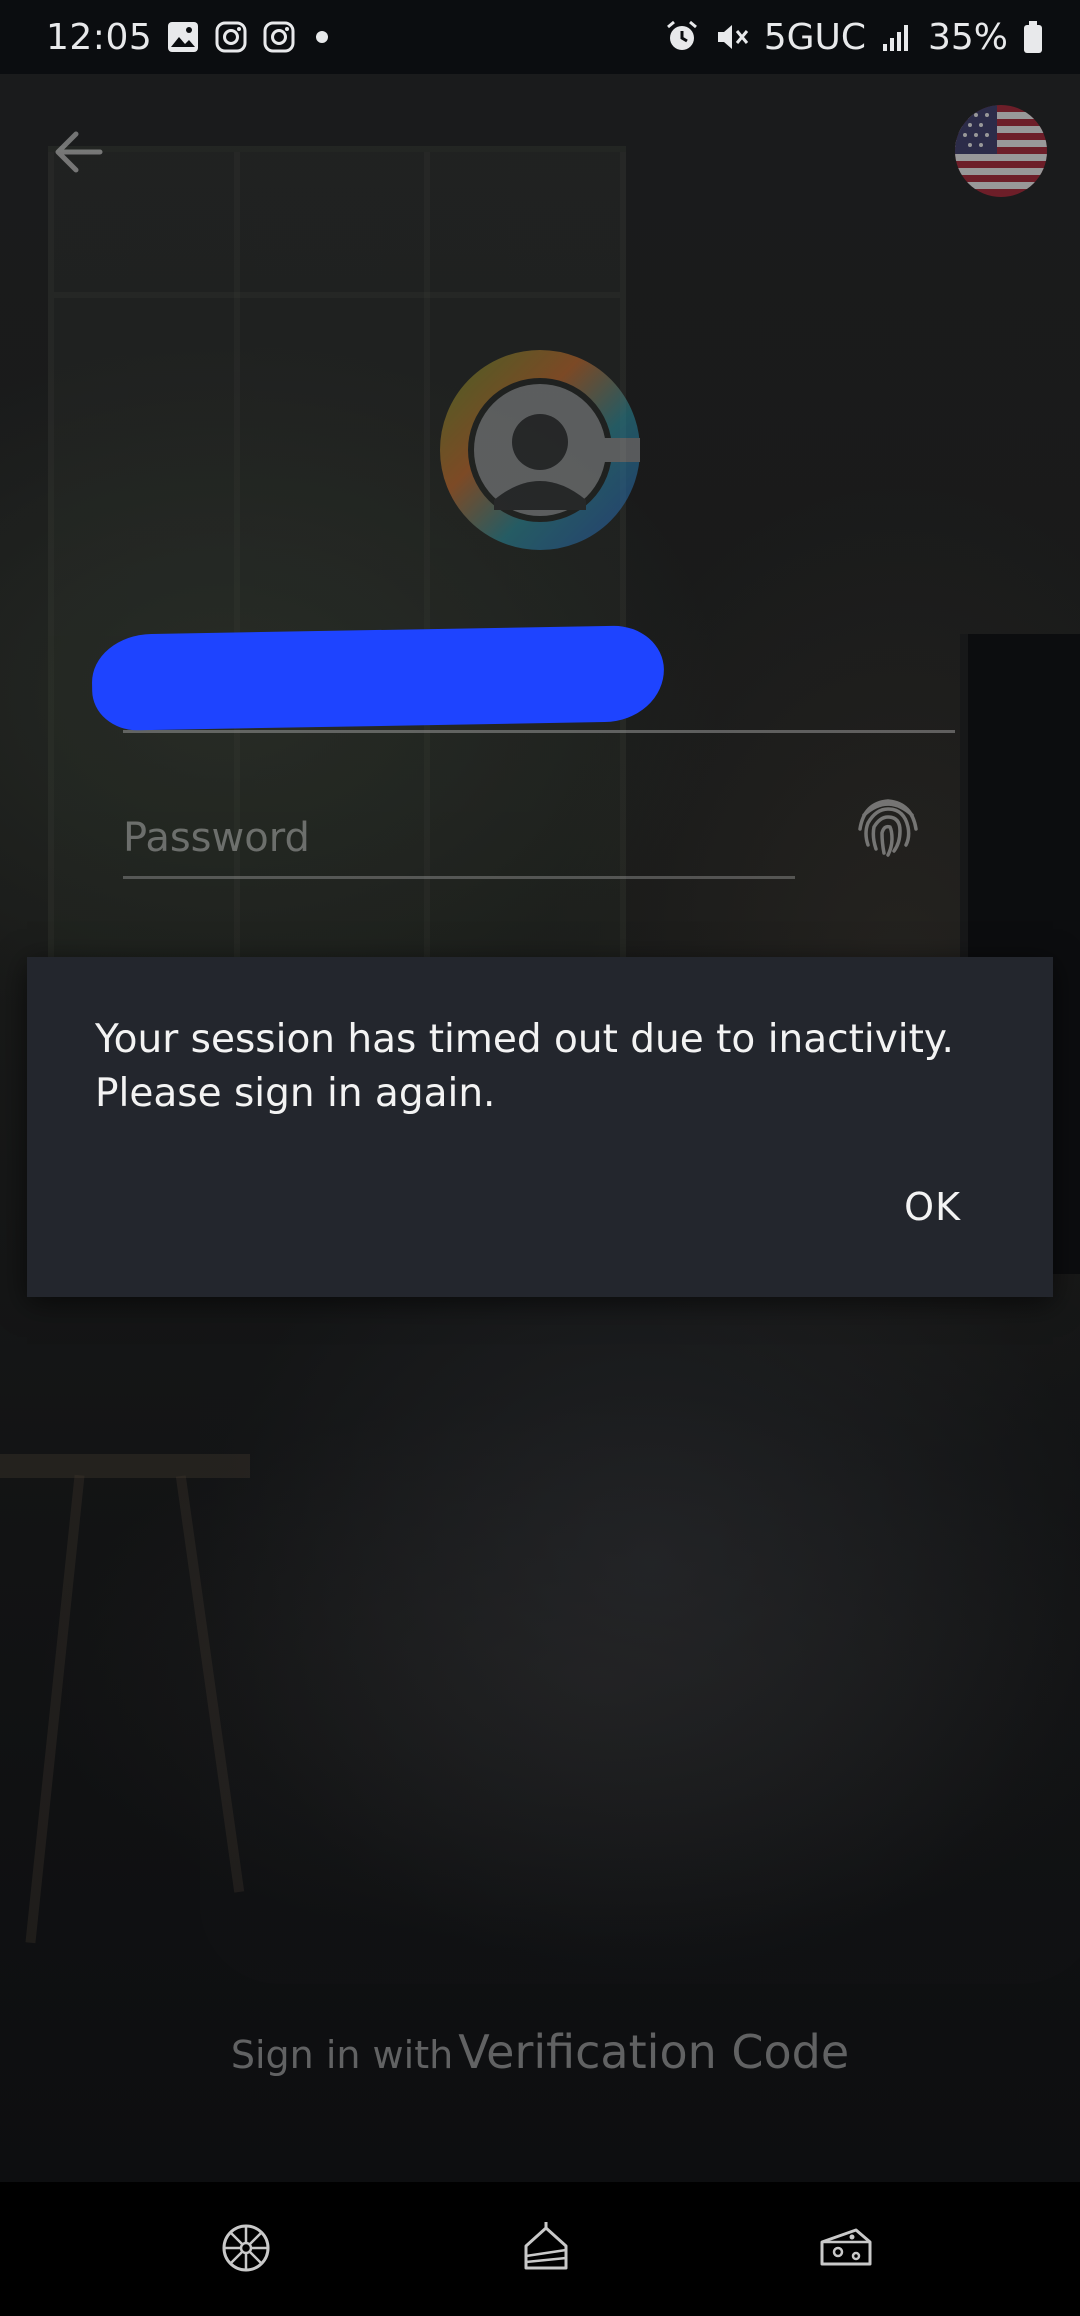 Image resolution: width=1080 pixels, height=2316 pixels. Describe the element at coordinates (932, 1207) in the screenshot. I see `ok-button: OK` at that location.